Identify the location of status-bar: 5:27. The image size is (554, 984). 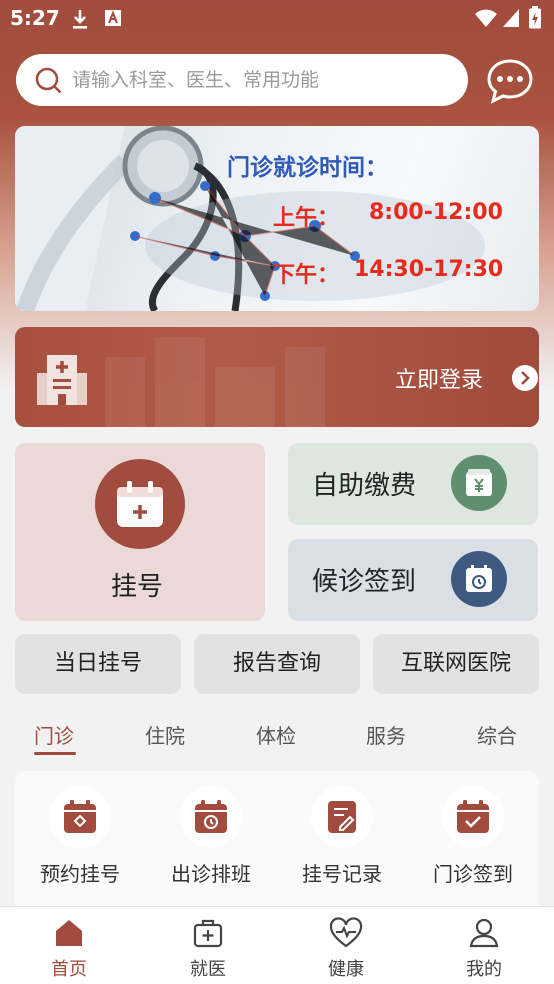
(277, 19).